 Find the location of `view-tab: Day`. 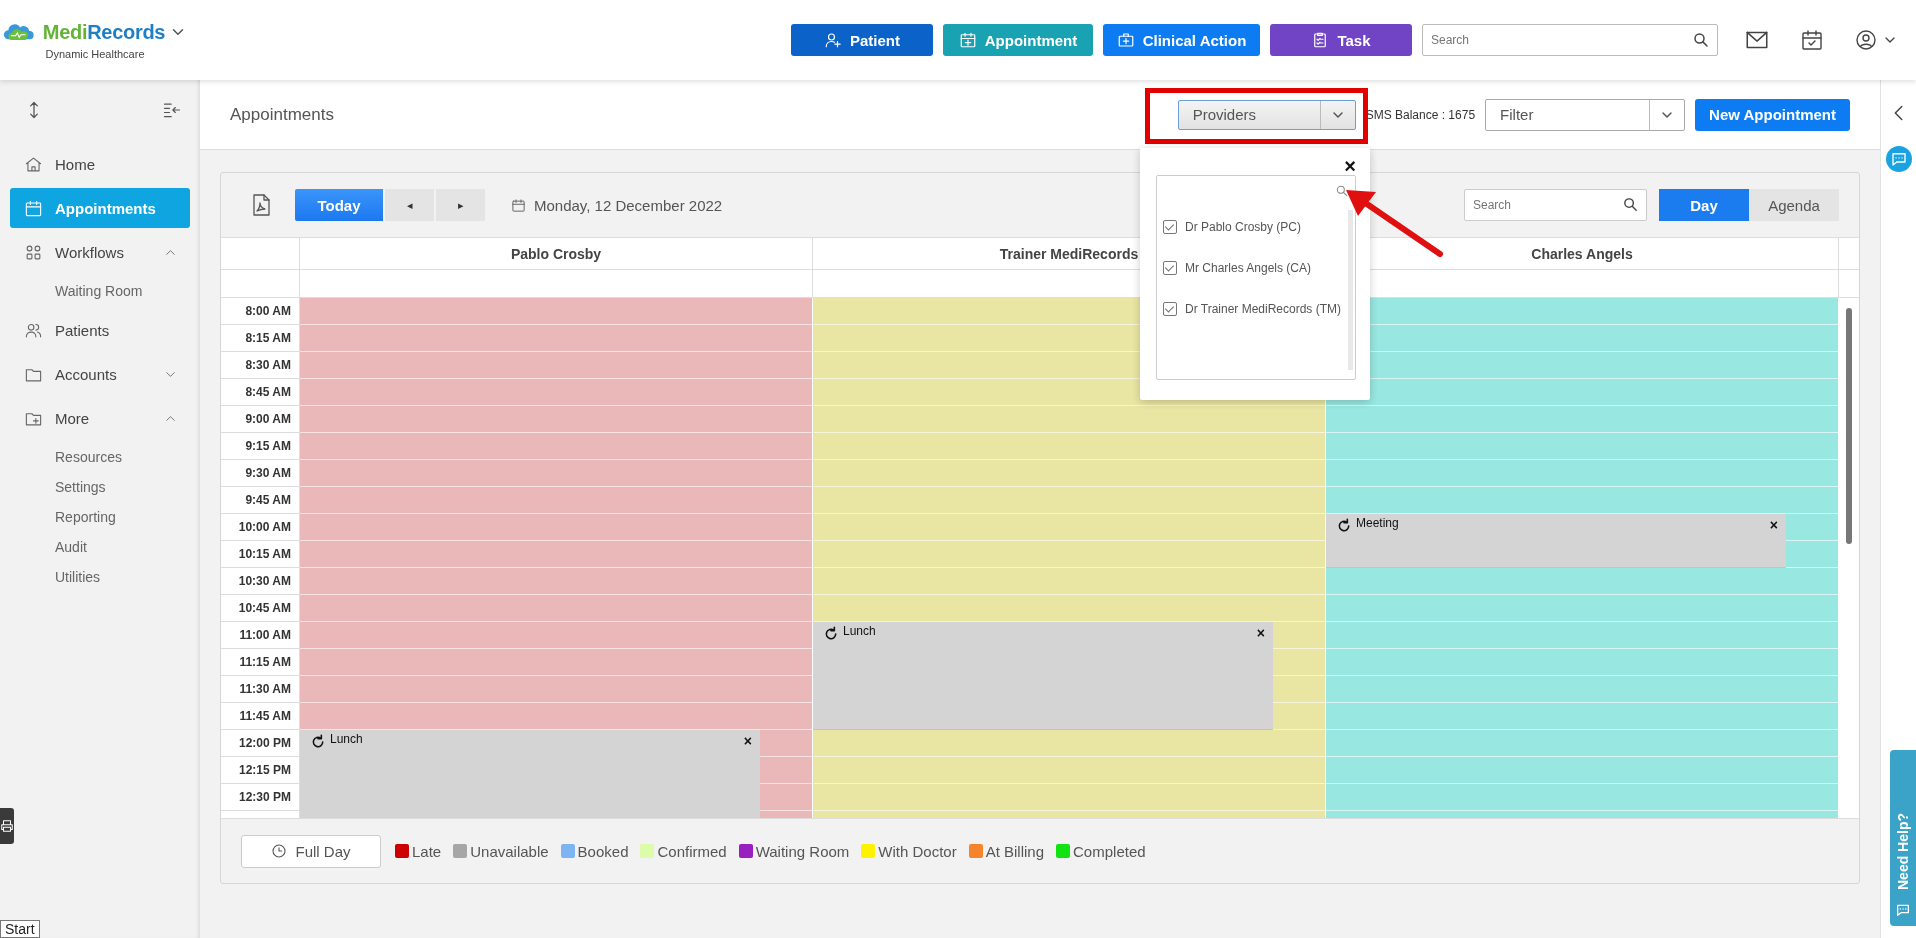

view-tab: Day is located at coordinates (1704, 205).